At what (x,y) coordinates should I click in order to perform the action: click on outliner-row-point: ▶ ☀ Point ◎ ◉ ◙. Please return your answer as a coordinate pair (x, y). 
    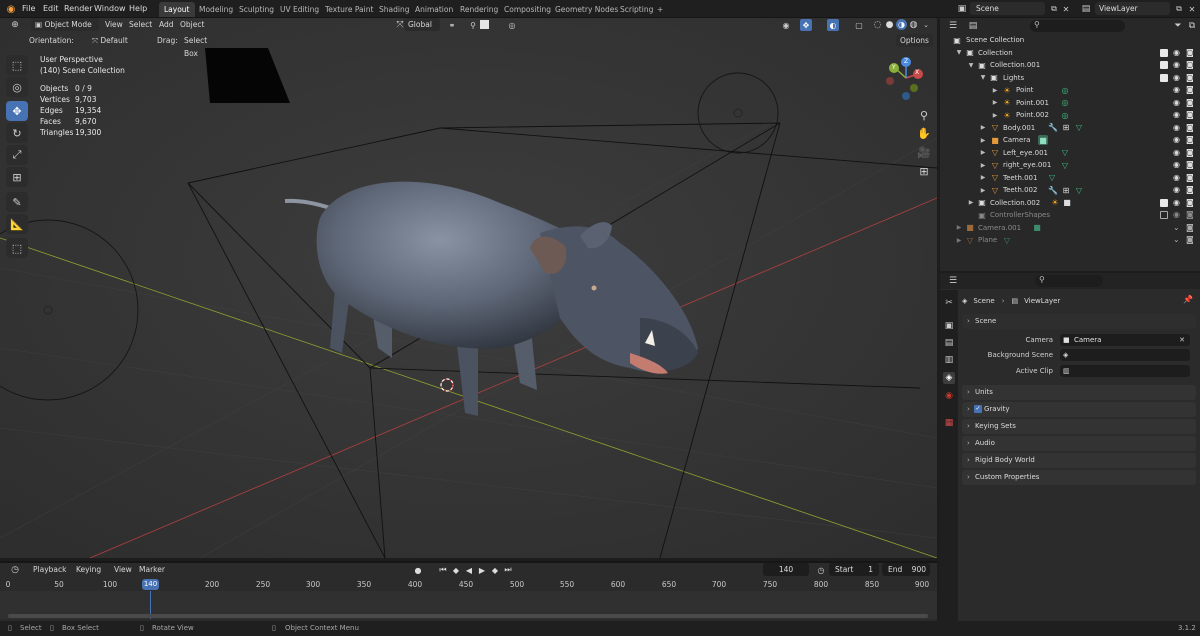
    Looking at the image, I should click on (1069, 90).